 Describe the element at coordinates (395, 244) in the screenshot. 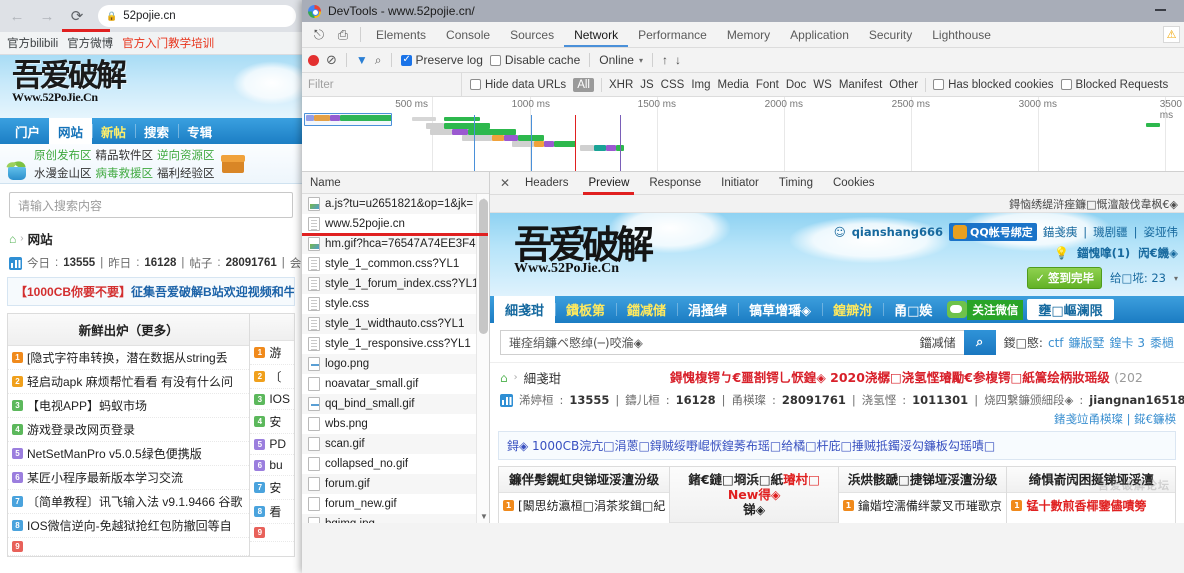

I see `table-row: hm.gif?hca=76547A74EE3F4C` at that location.